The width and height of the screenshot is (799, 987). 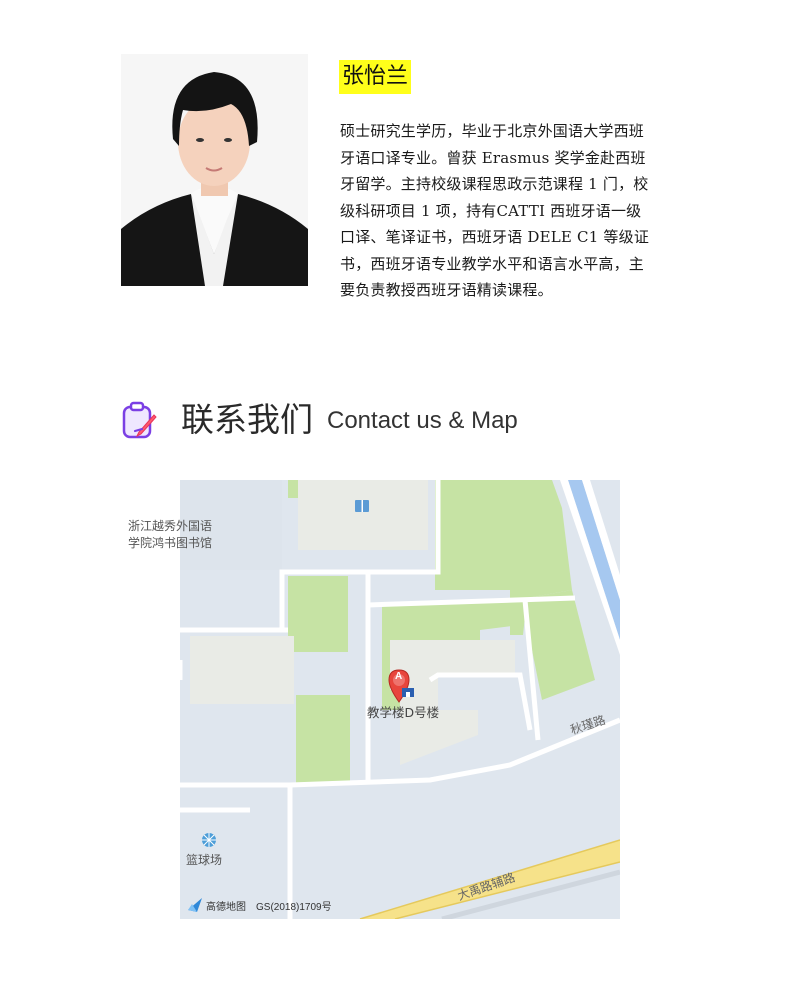 I want to click on map-brand: 高德地图, so click(x=226, y=908).